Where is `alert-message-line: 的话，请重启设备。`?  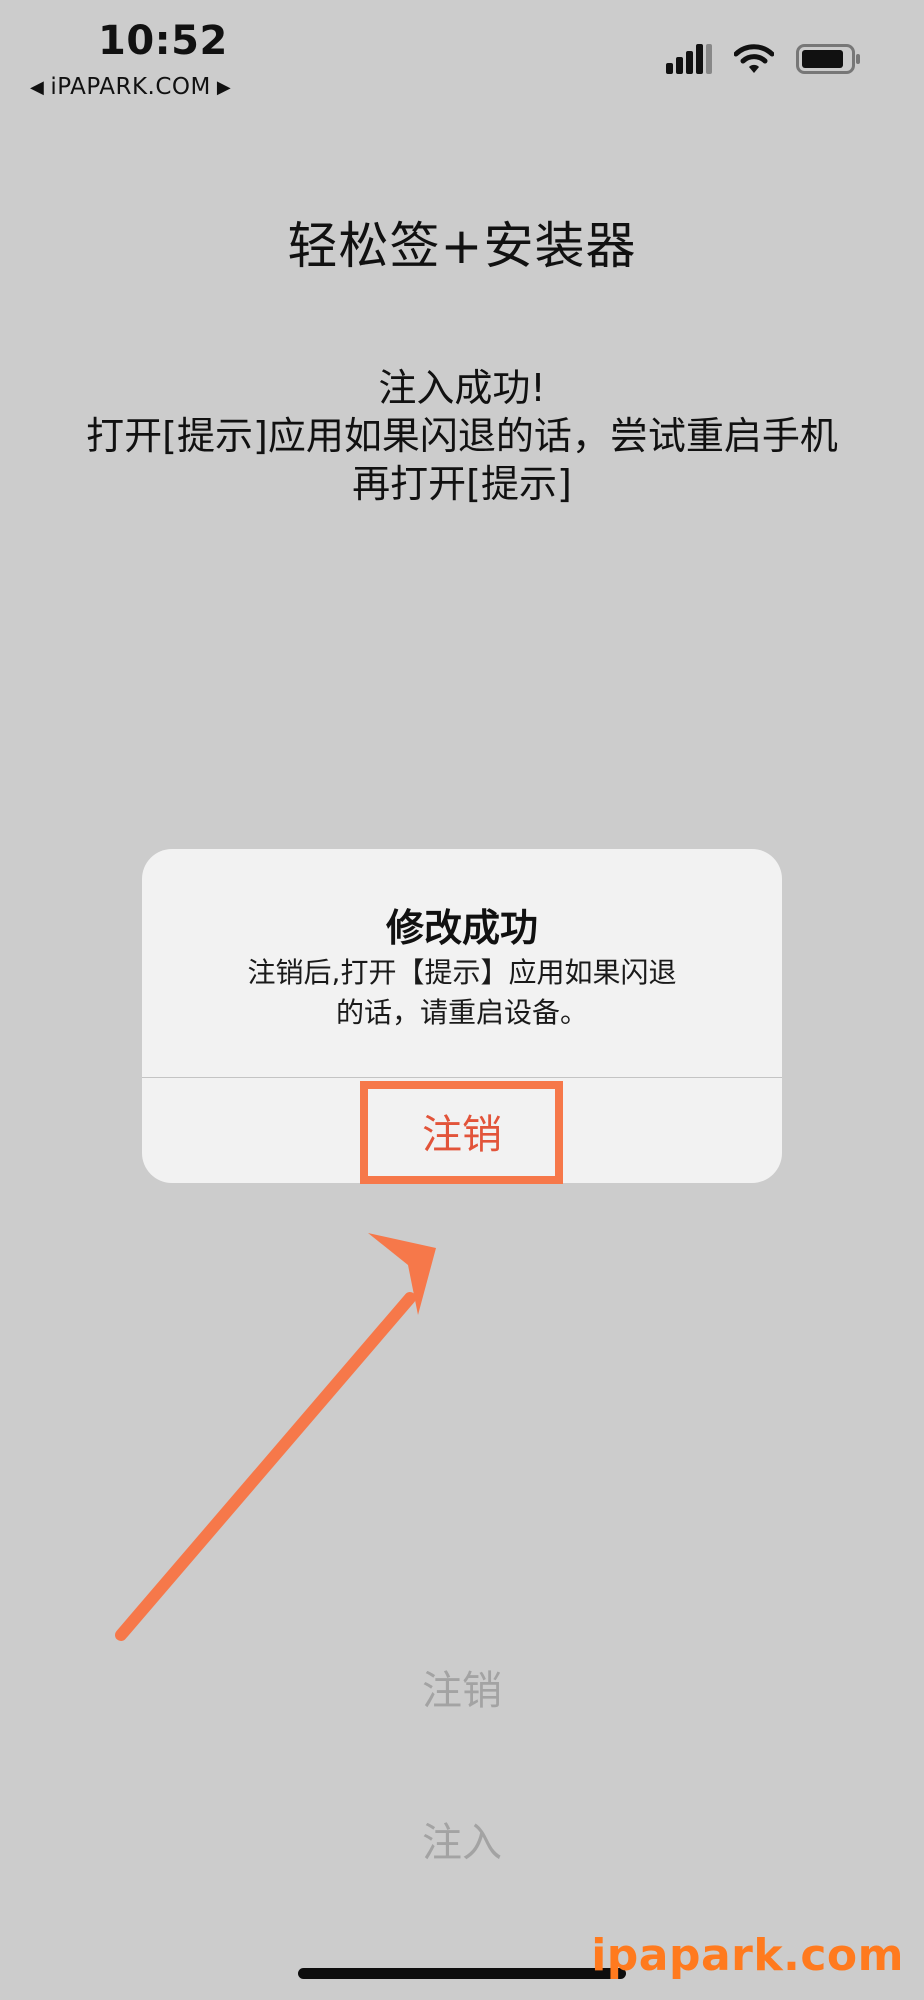 alert-message-line: 的话，请重启设备。 is located at coordinates (461, 1012).